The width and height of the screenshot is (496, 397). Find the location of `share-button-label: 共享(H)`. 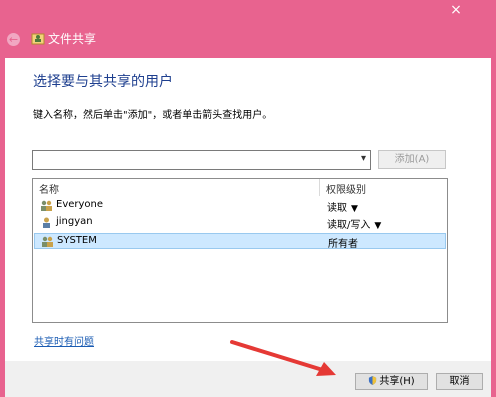

share-button-label: 共享(H) is located at coordinates (397, 381).